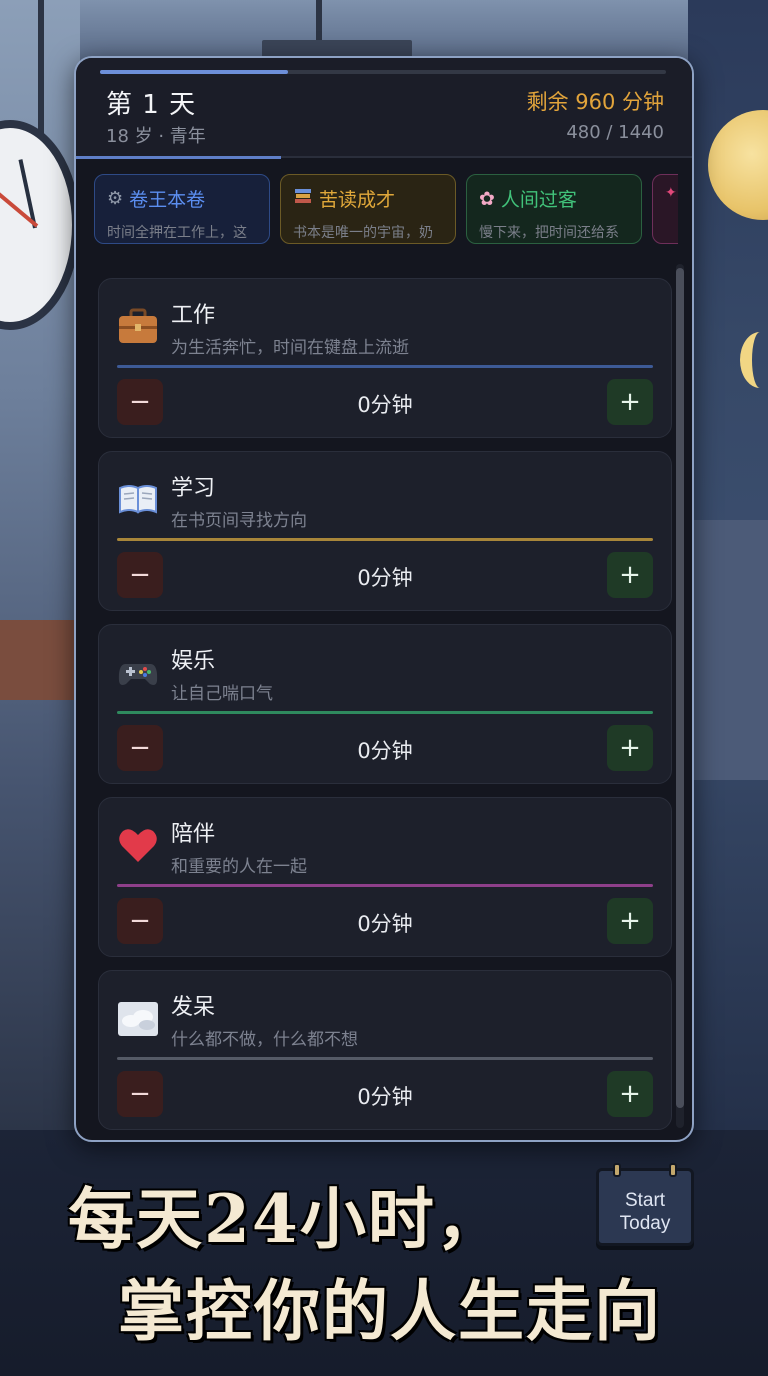 This screenshot has width=768, height=1376. What do you see at coordinates (194, 72) in the screenshot?
I see `day-progress-fill` at bounding box center [194, 72].